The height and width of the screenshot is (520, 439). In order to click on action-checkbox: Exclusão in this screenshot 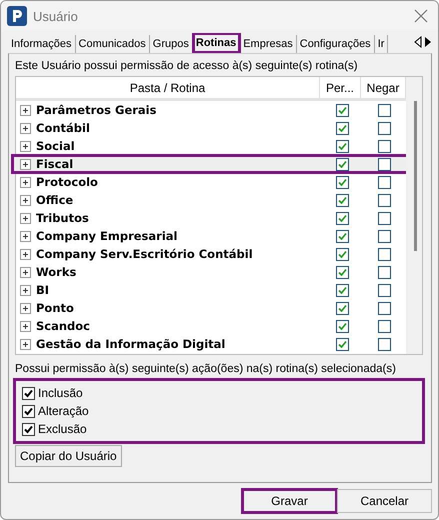, I will do `click(54, 429)`.